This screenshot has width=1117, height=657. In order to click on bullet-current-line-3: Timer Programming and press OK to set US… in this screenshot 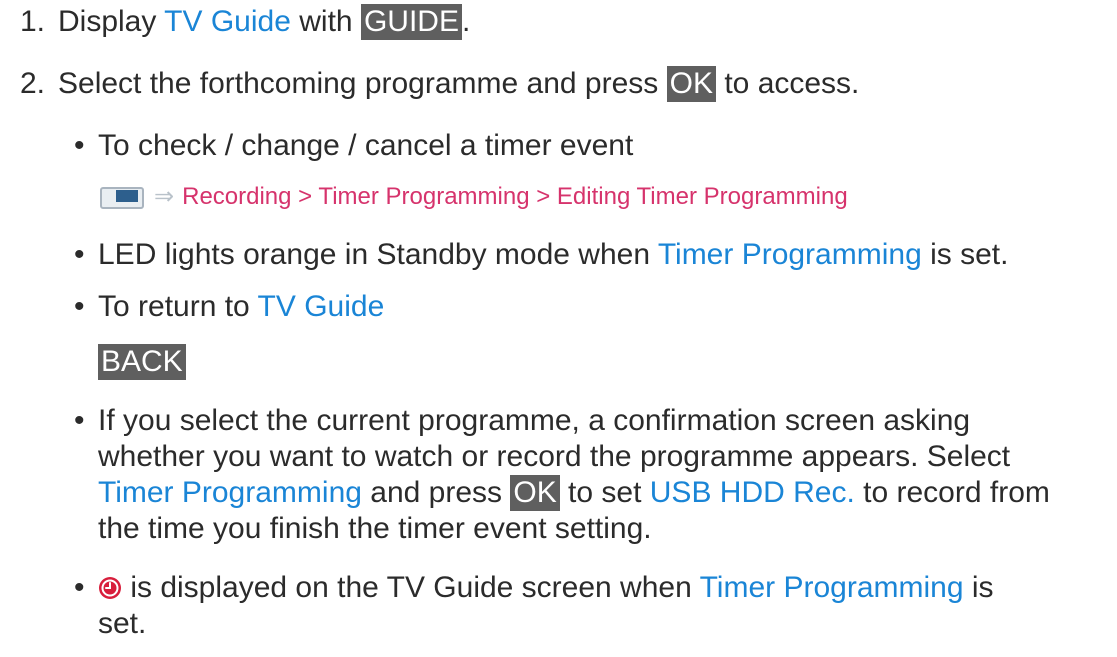, I will do `click(574, 493)`.